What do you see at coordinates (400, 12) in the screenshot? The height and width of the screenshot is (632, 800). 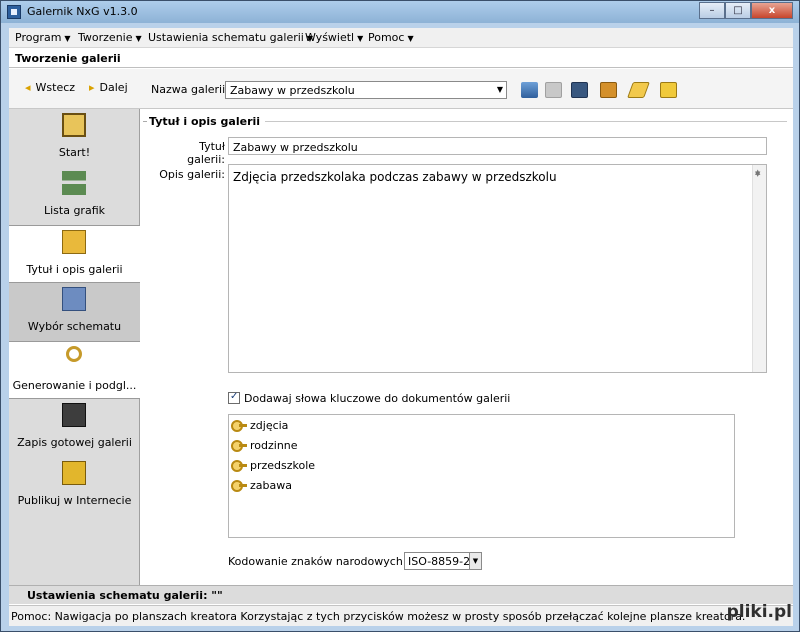 I see `title-bar: Galernik NxG v1.3.0 – □ x` at bounding box center [400, 12].